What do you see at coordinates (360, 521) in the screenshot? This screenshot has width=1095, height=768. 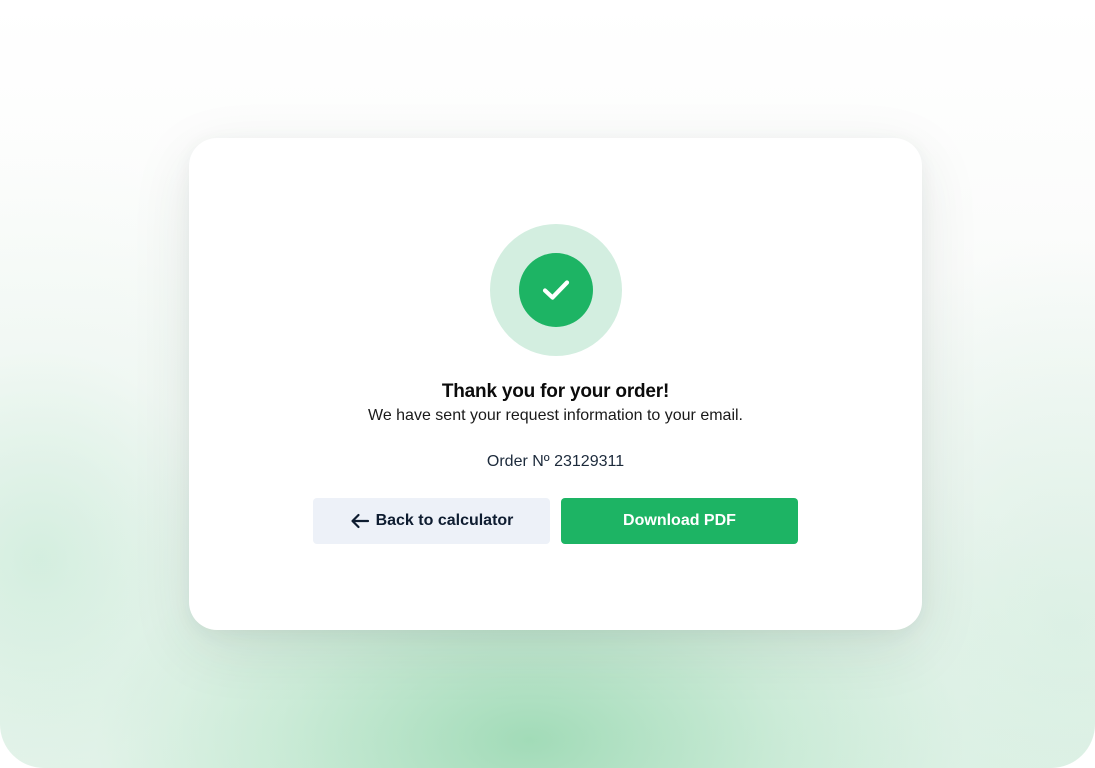 I see `arrow-left-icon` at bounding box center [360, 521].